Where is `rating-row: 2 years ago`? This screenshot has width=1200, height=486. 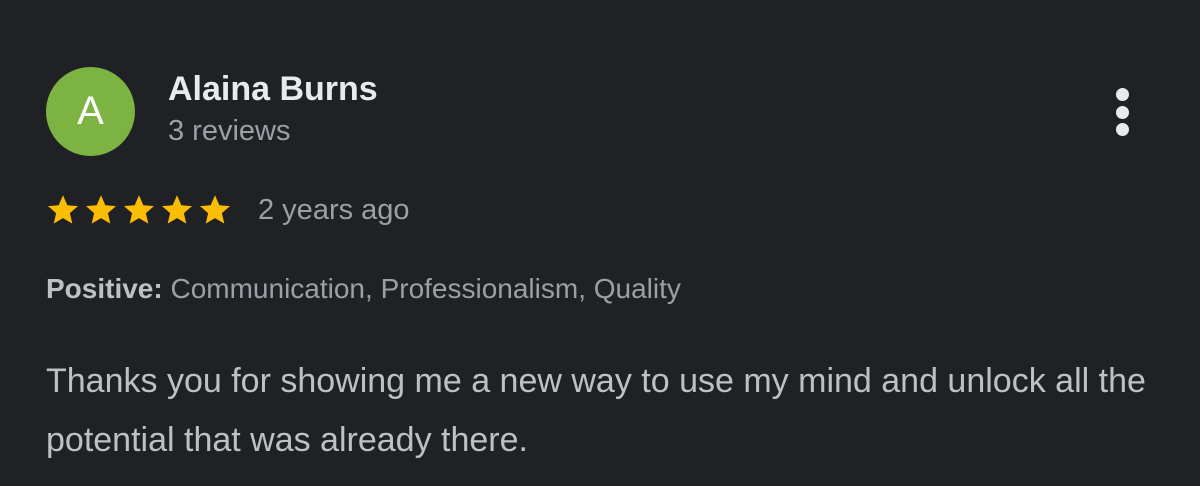 rating-row: 2 years ago is located at coordinates (227, 210).